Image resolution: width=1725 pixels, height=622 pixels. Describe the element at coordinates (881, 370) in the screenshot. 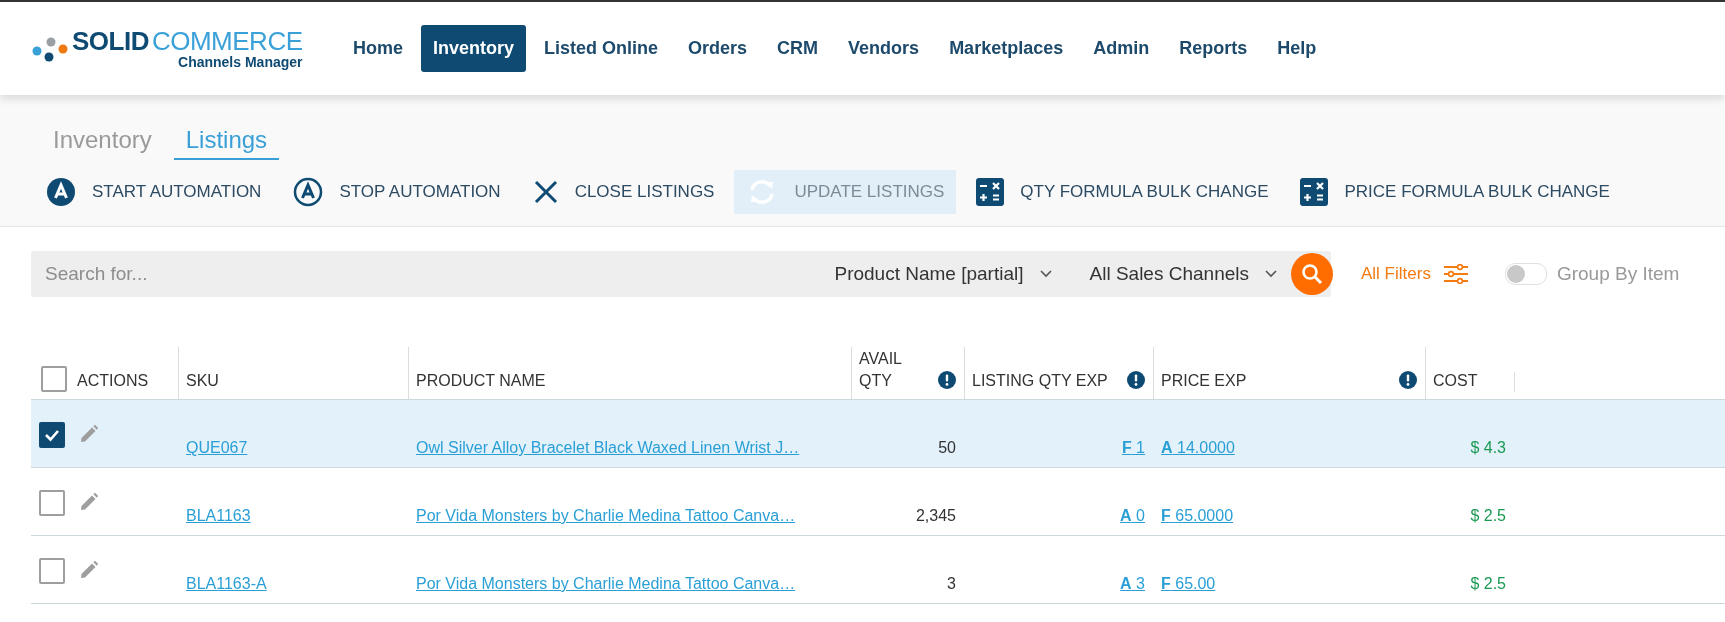

I see `column-header: AVAIL QTY` at that location.